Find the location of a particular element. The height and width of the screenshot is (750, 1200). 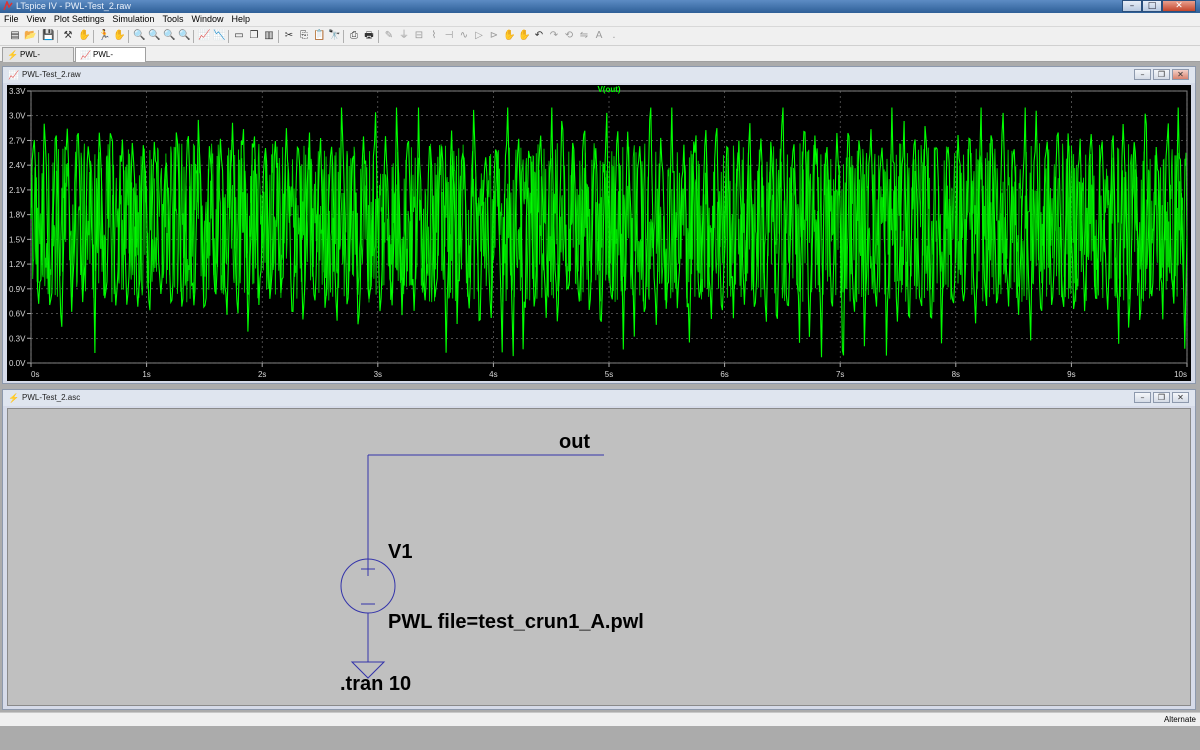

spice-directive-icon: . is located at coordinates (614, 36).